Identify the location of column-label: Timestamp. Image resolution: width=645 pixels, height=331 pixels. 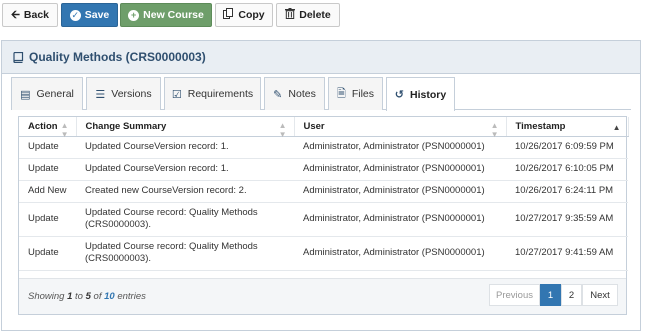
(540, 126).